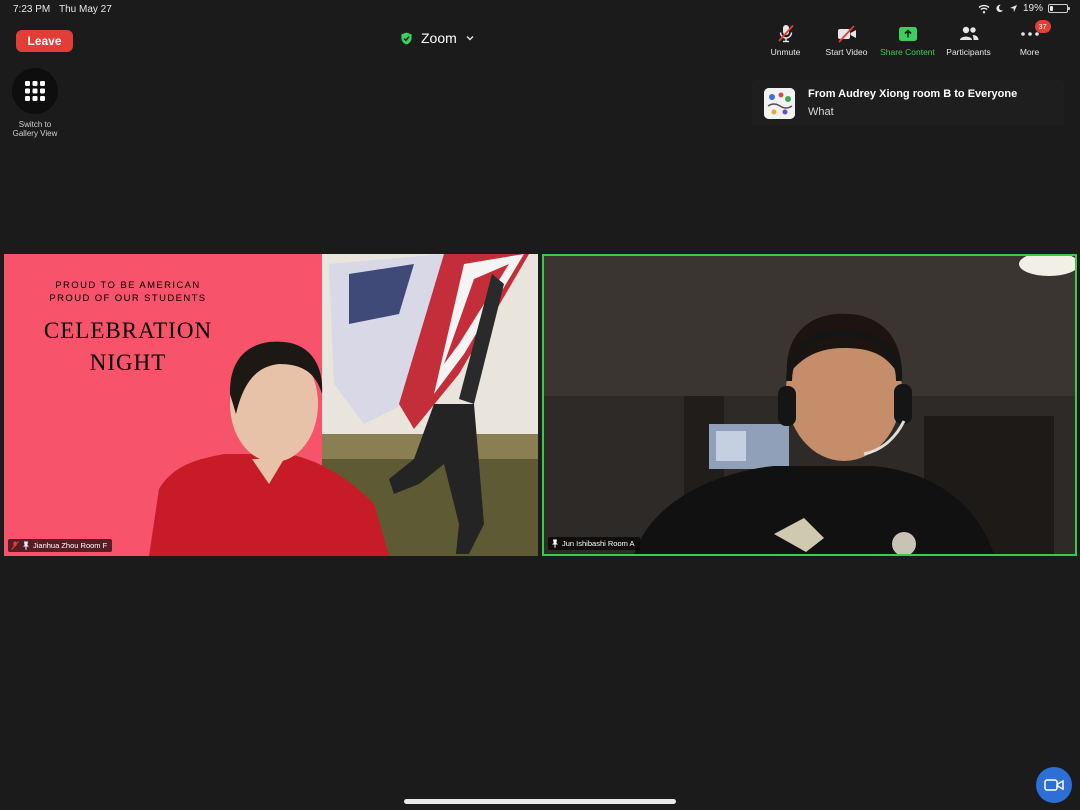 This screenshot has width=1080, height=810. I want to click on battery-percent: 19%, so click(1032, 8).